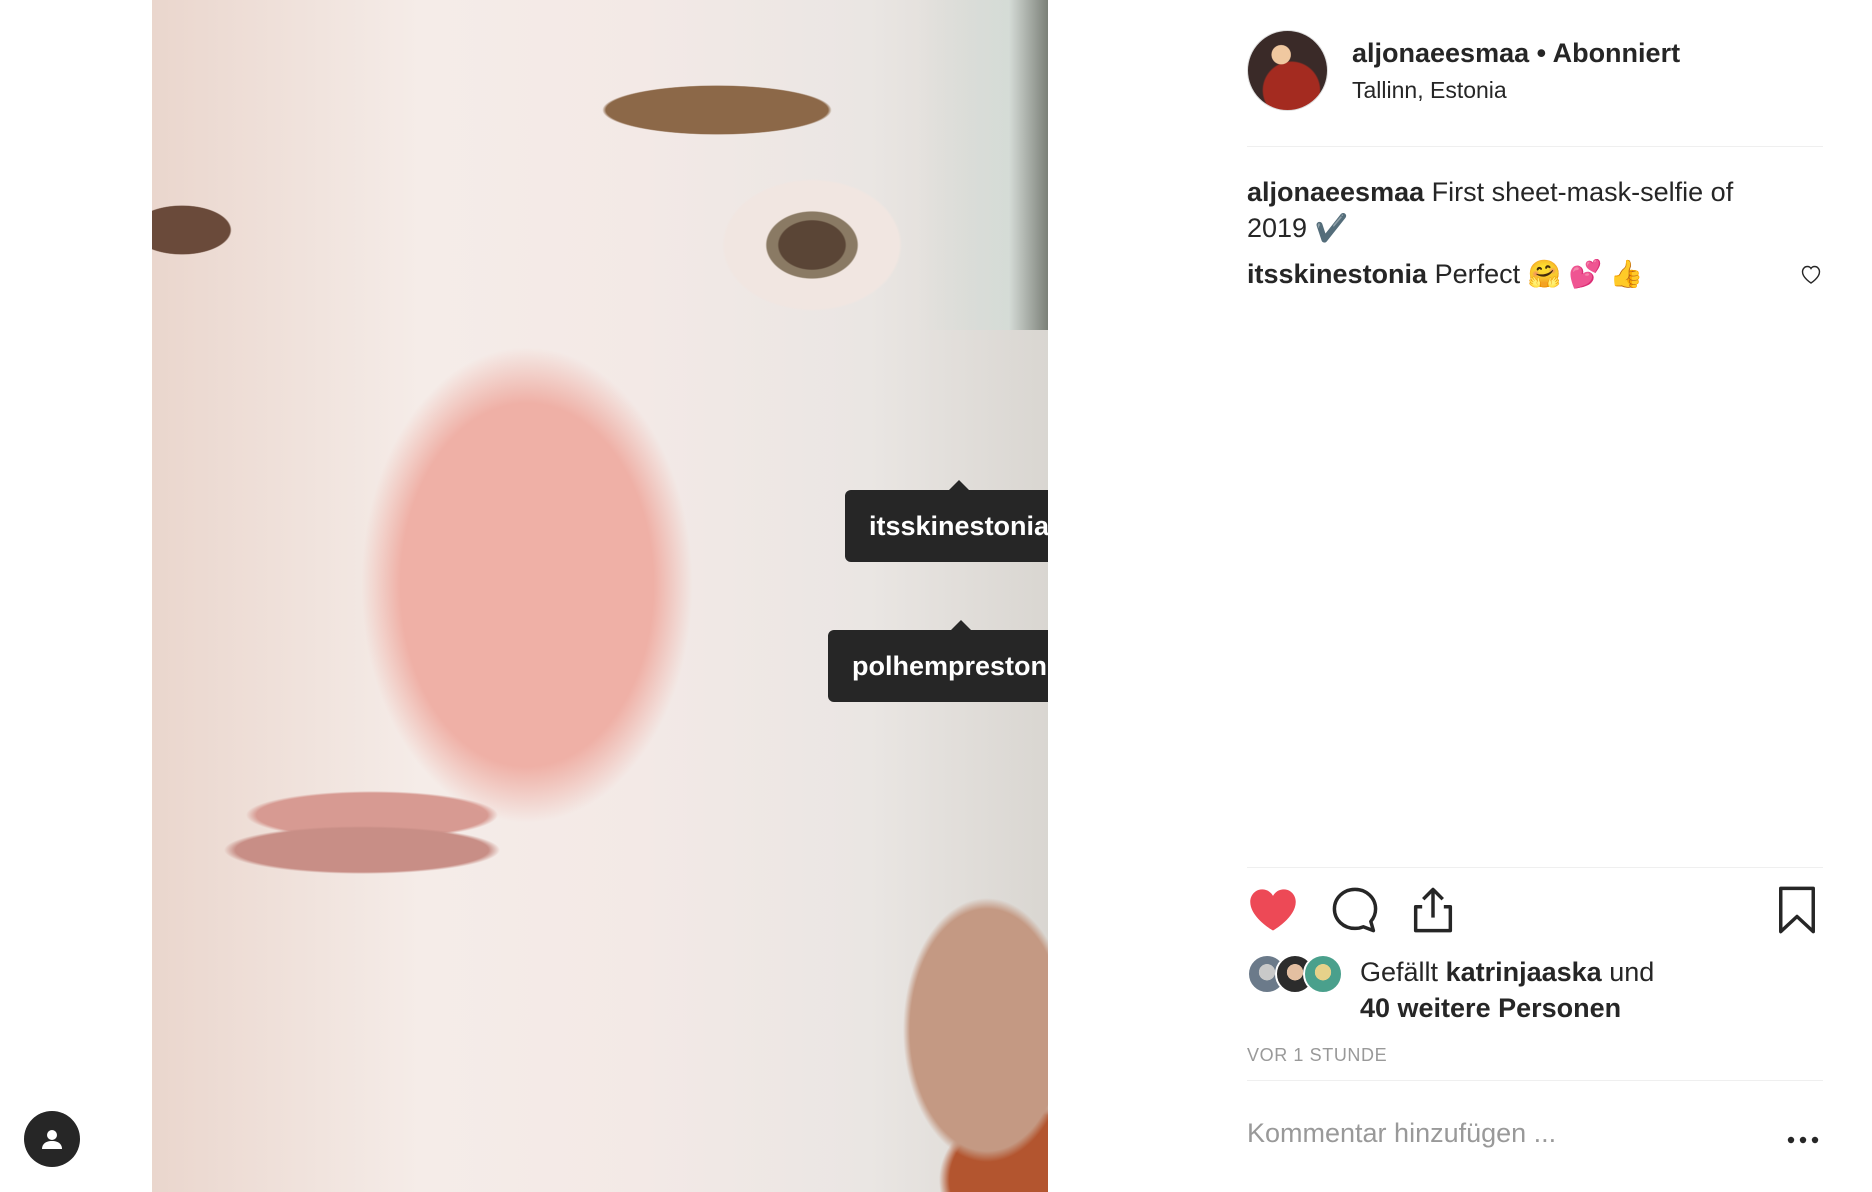  Describe the element at coordinates (1337, 274) in the screenshot. I see `comment-username: itsskinestonia` at that location.